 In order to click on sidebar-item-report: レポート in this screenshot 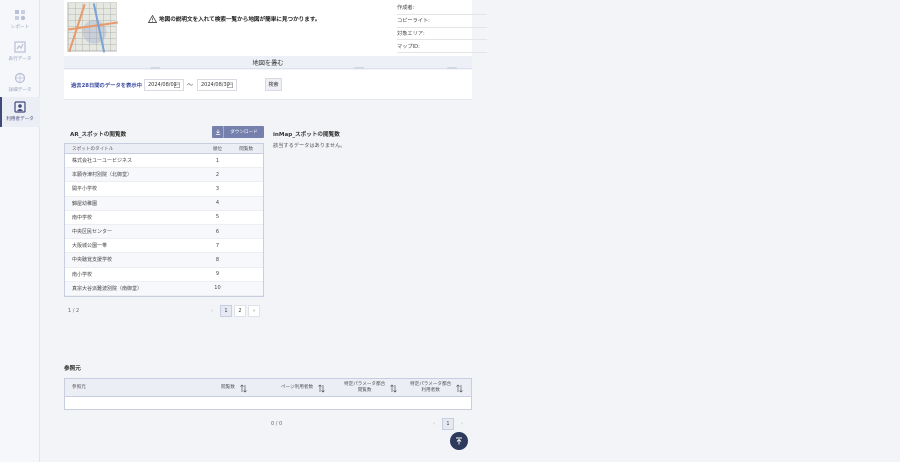, I will do `click(20, 20)`.